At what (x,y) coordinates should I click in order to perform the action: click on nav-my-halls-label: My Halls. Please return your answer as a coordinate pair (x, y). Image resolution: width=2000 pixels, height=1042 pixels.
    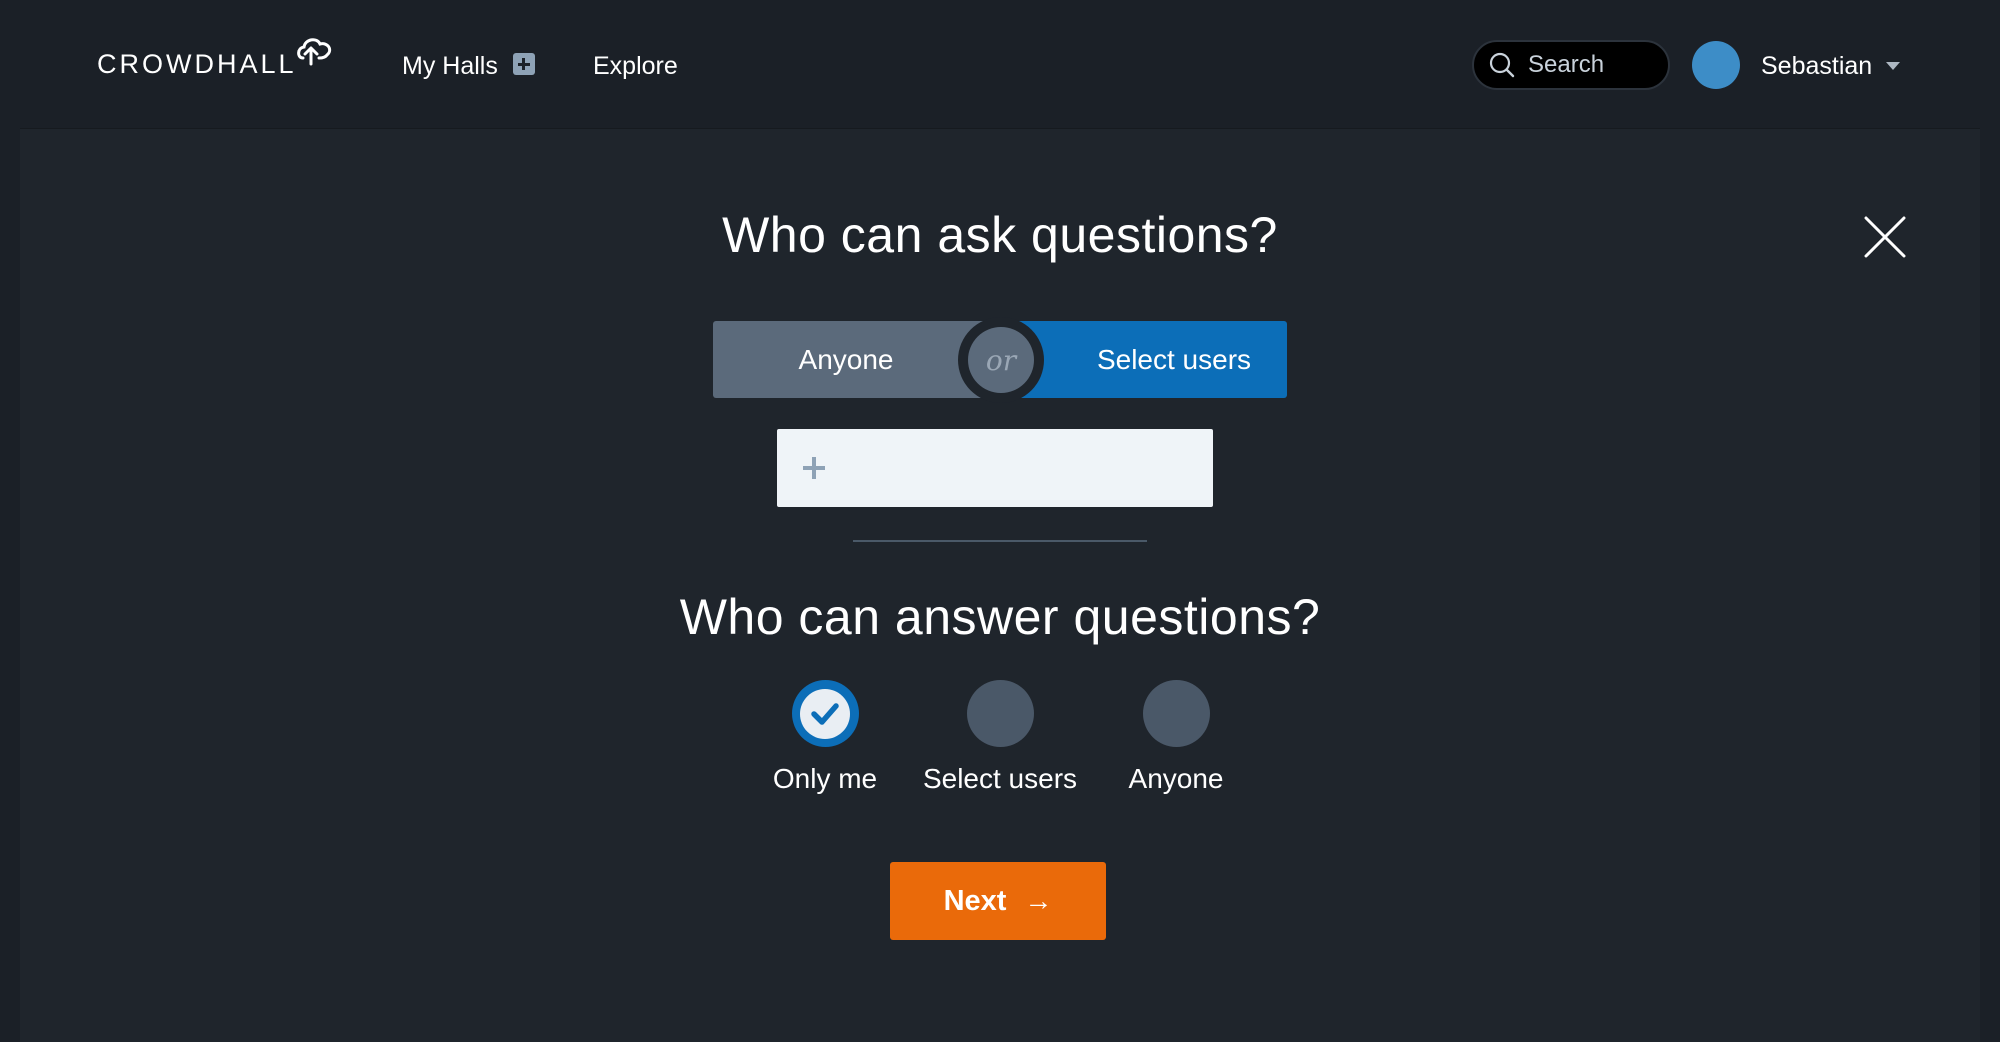
    Looking at the image, I should click on (450, 65).